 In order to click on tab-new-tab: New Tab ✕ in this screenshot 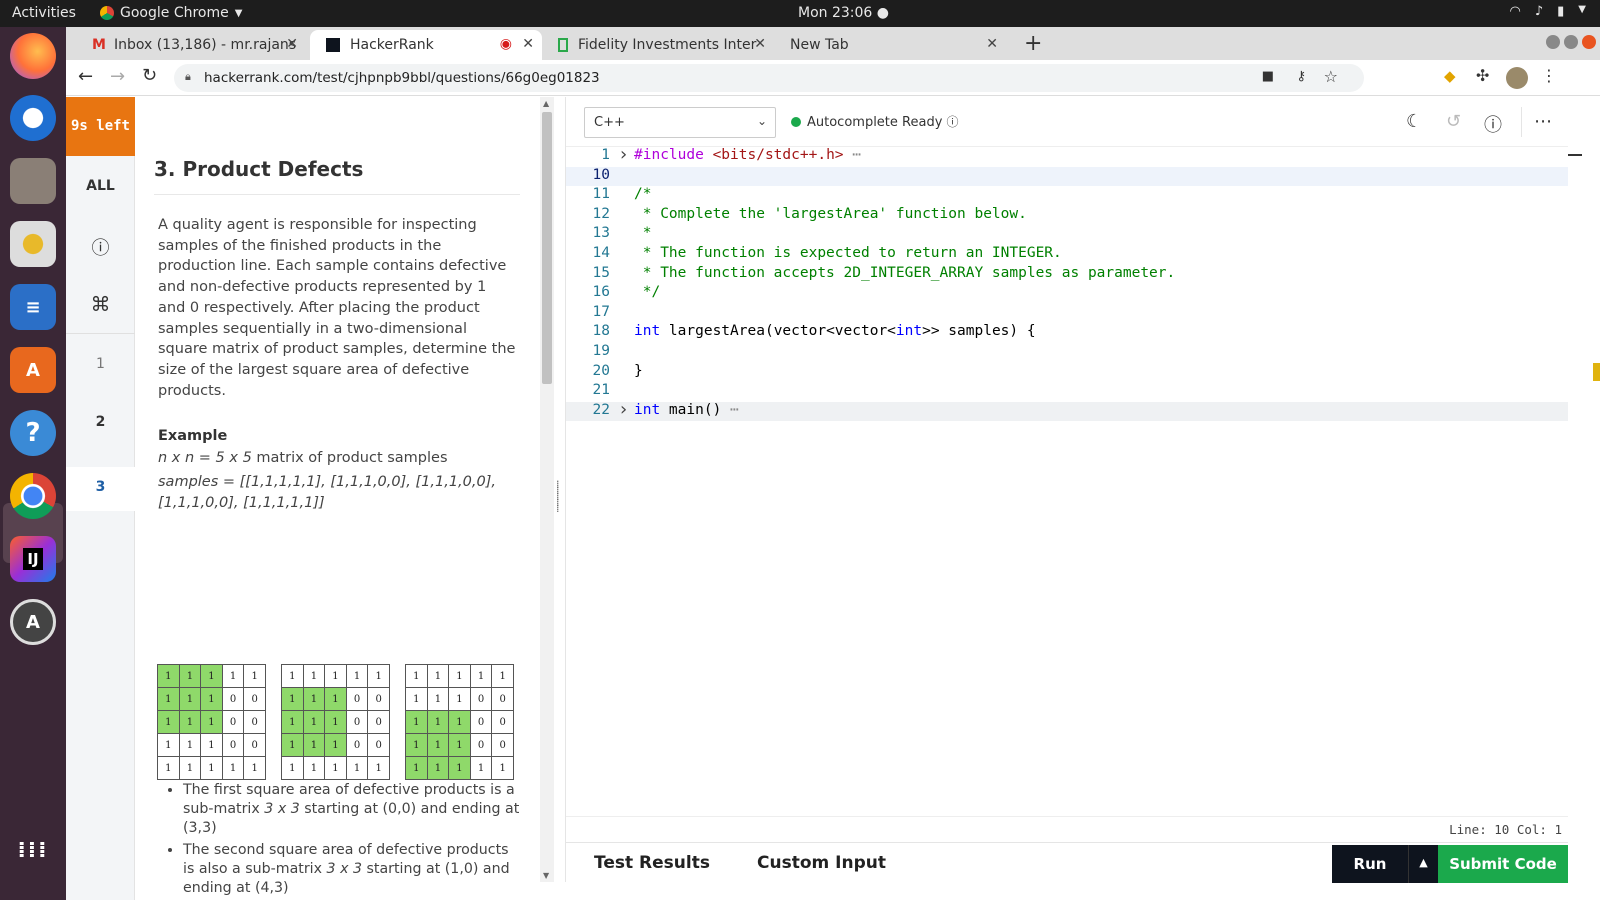, I will do `click(890, 45)`.